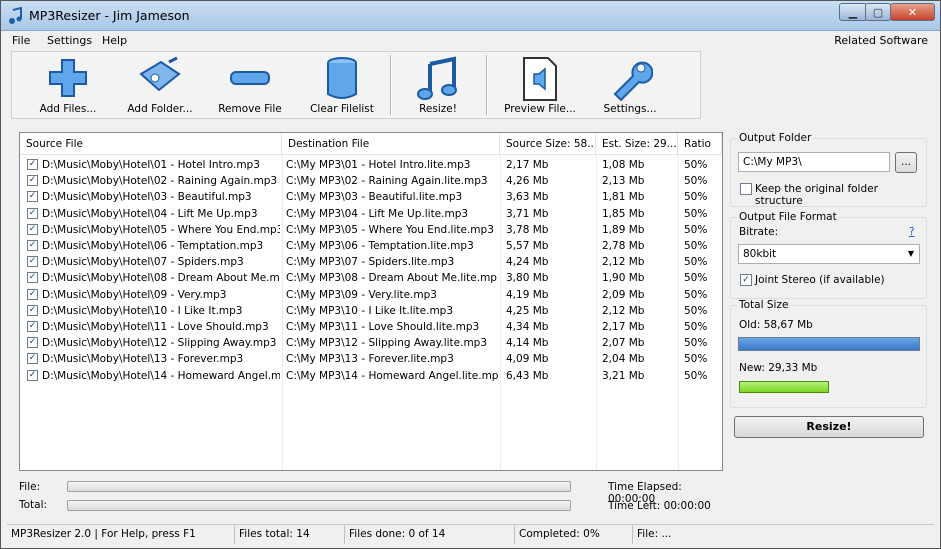  Describe the element at coordinates (746, 280) in the screenshot. I see `joint-stereo-checkbox: ✓` at that location.